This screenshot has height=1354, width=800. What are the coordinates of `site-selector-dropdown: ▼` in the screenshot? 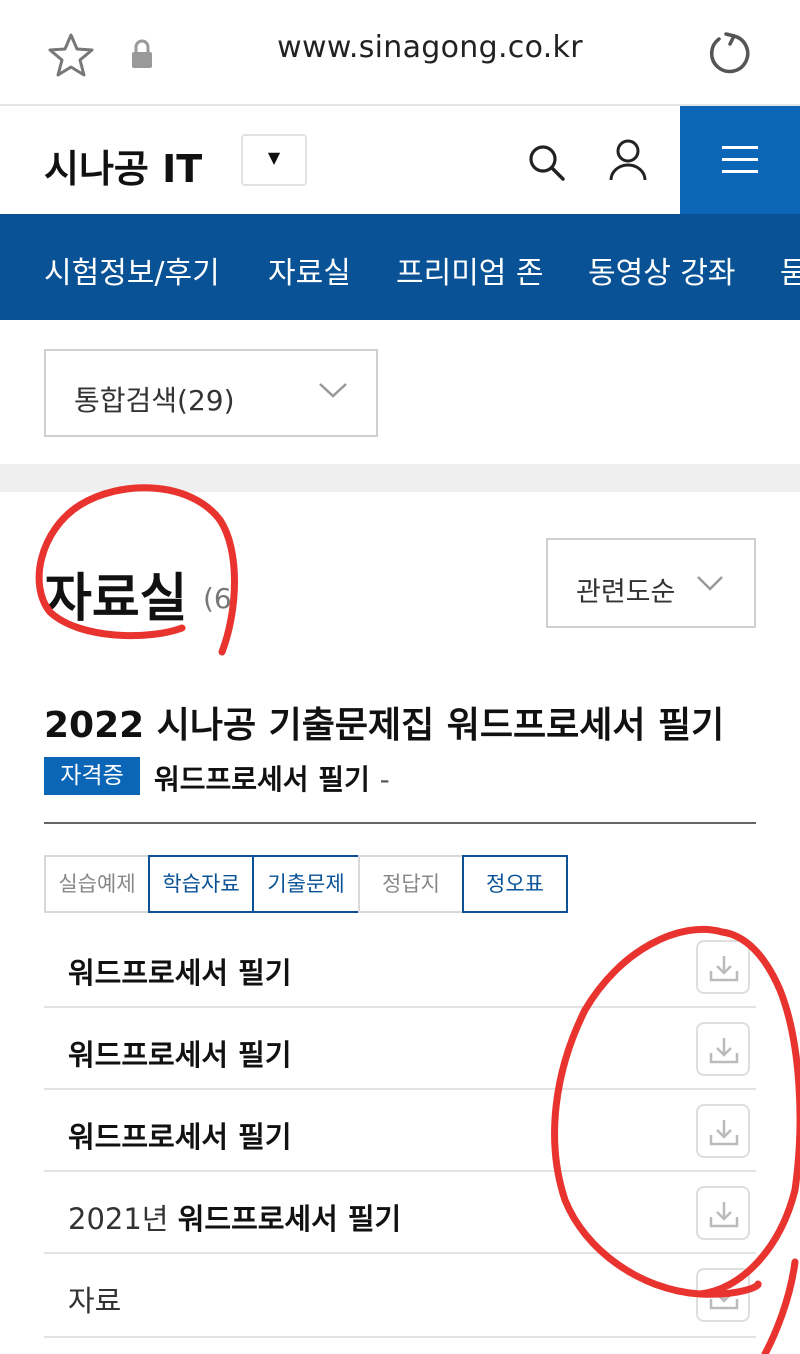 It's located at (274, 160).